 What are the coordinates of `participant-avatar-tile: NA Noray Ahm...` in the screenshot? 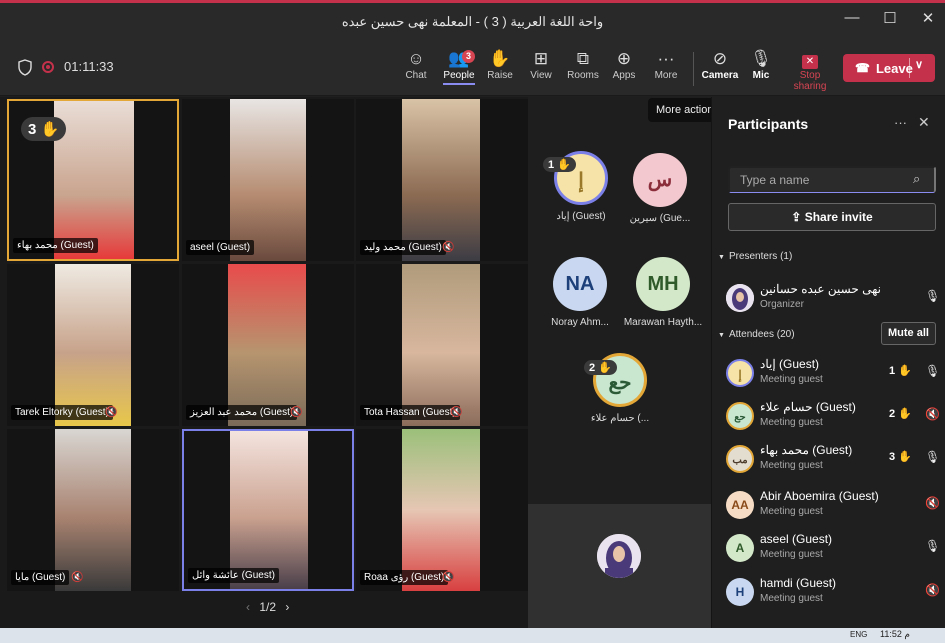 It's located at (580, 292).